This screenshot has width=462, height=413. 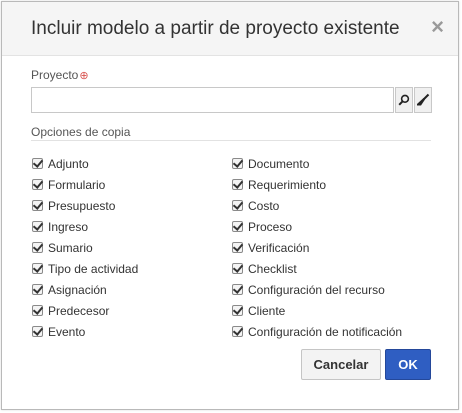 I want to click on option-proceso: Proceso, so click(x=317, y=226).